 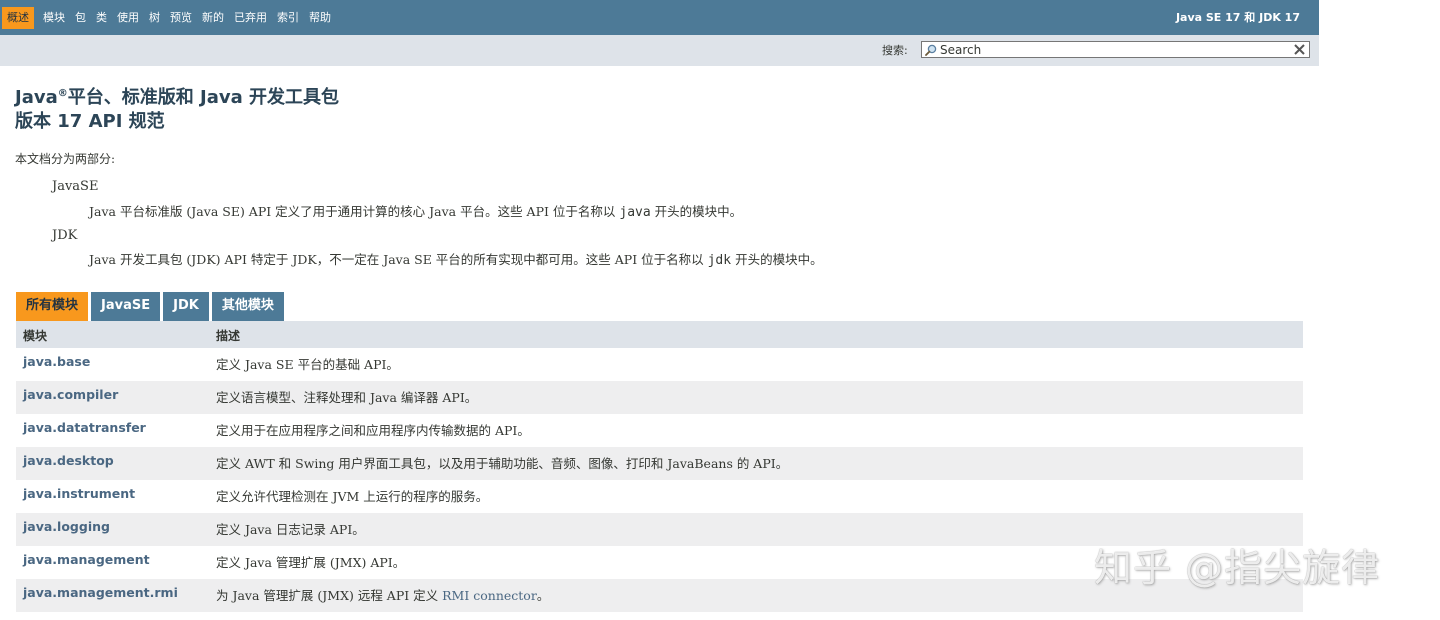 I want to click on column-header-module: 模块, so click(x=35, y=336).